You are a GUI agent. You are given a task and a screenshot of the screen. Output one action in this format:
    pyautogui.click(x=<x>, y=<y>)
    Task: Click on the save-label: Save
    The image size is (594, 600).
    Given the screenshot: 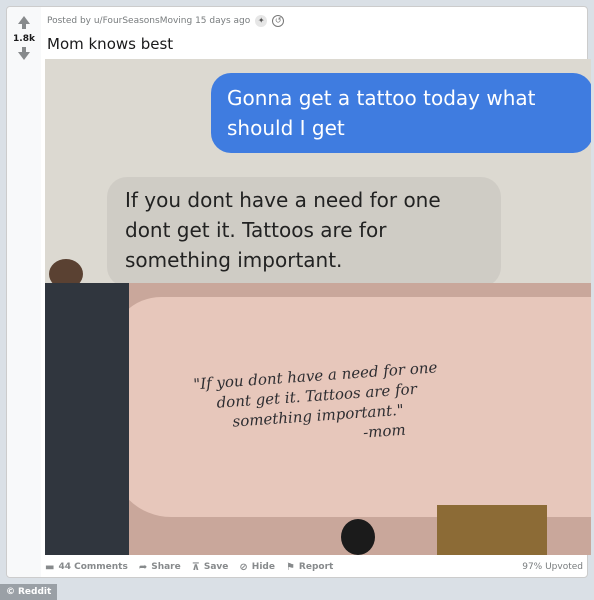 What is the action you would take?
    pyautogui.click(x=216, y=567)
    